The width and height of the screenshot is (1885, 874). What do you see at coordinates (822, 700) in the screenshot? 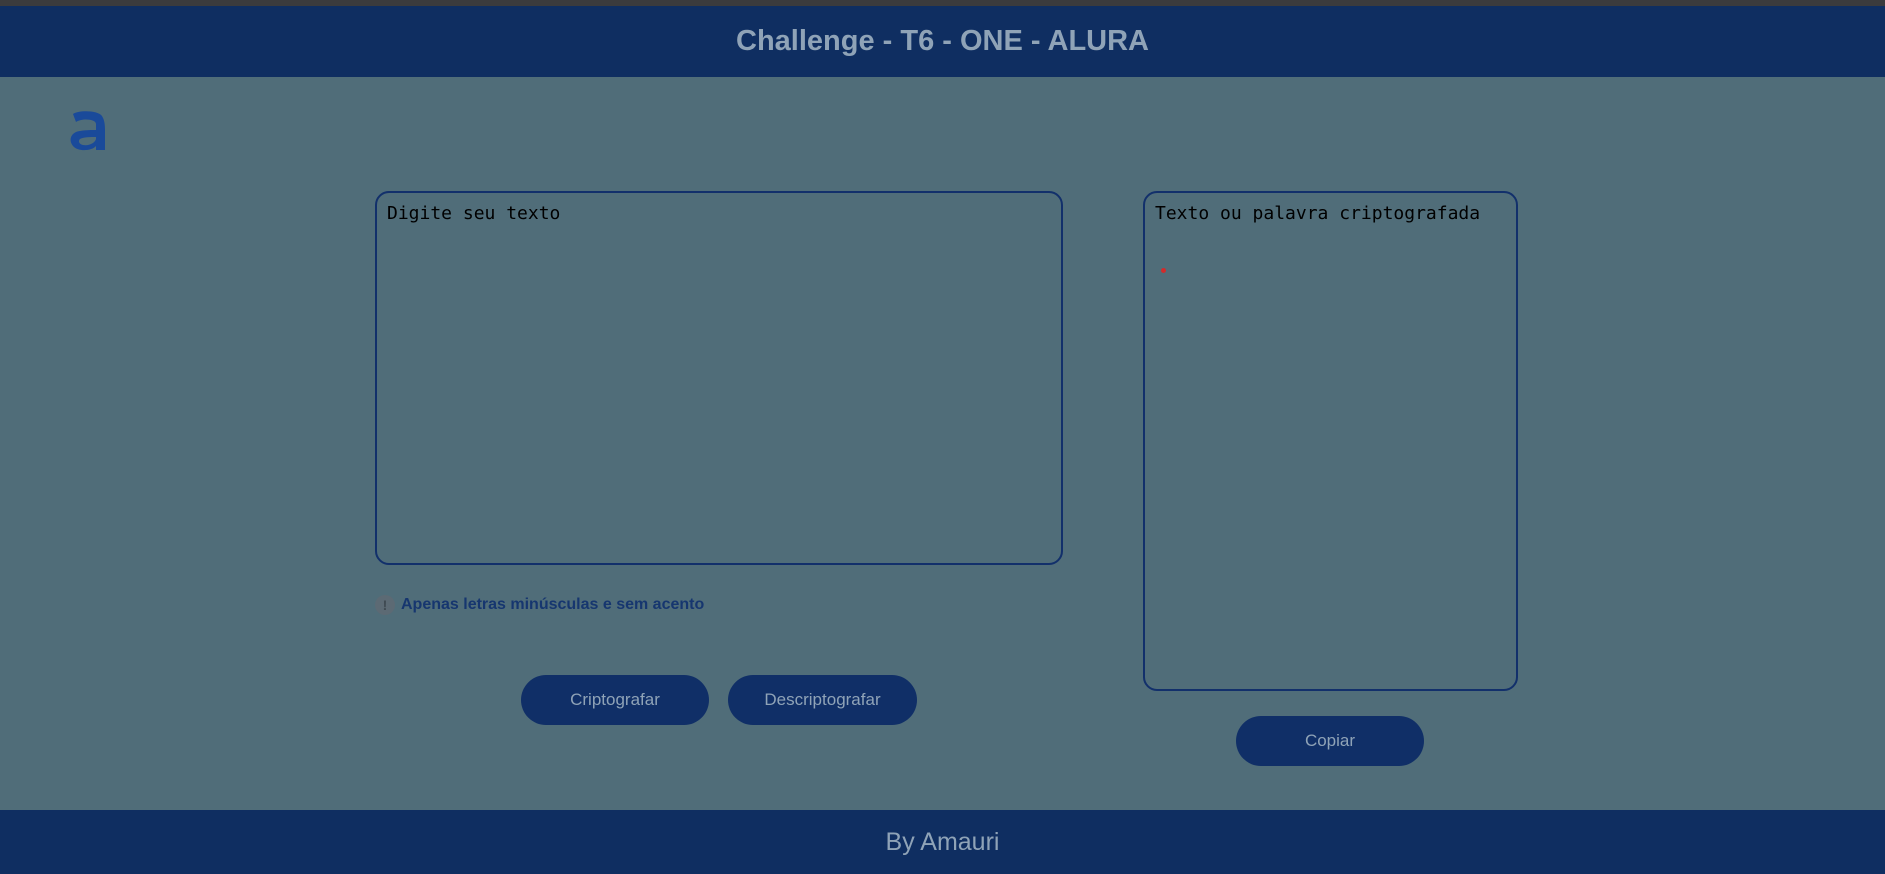
I see `decrypt-button: Descriptografar` at bounding box center [822, 700].